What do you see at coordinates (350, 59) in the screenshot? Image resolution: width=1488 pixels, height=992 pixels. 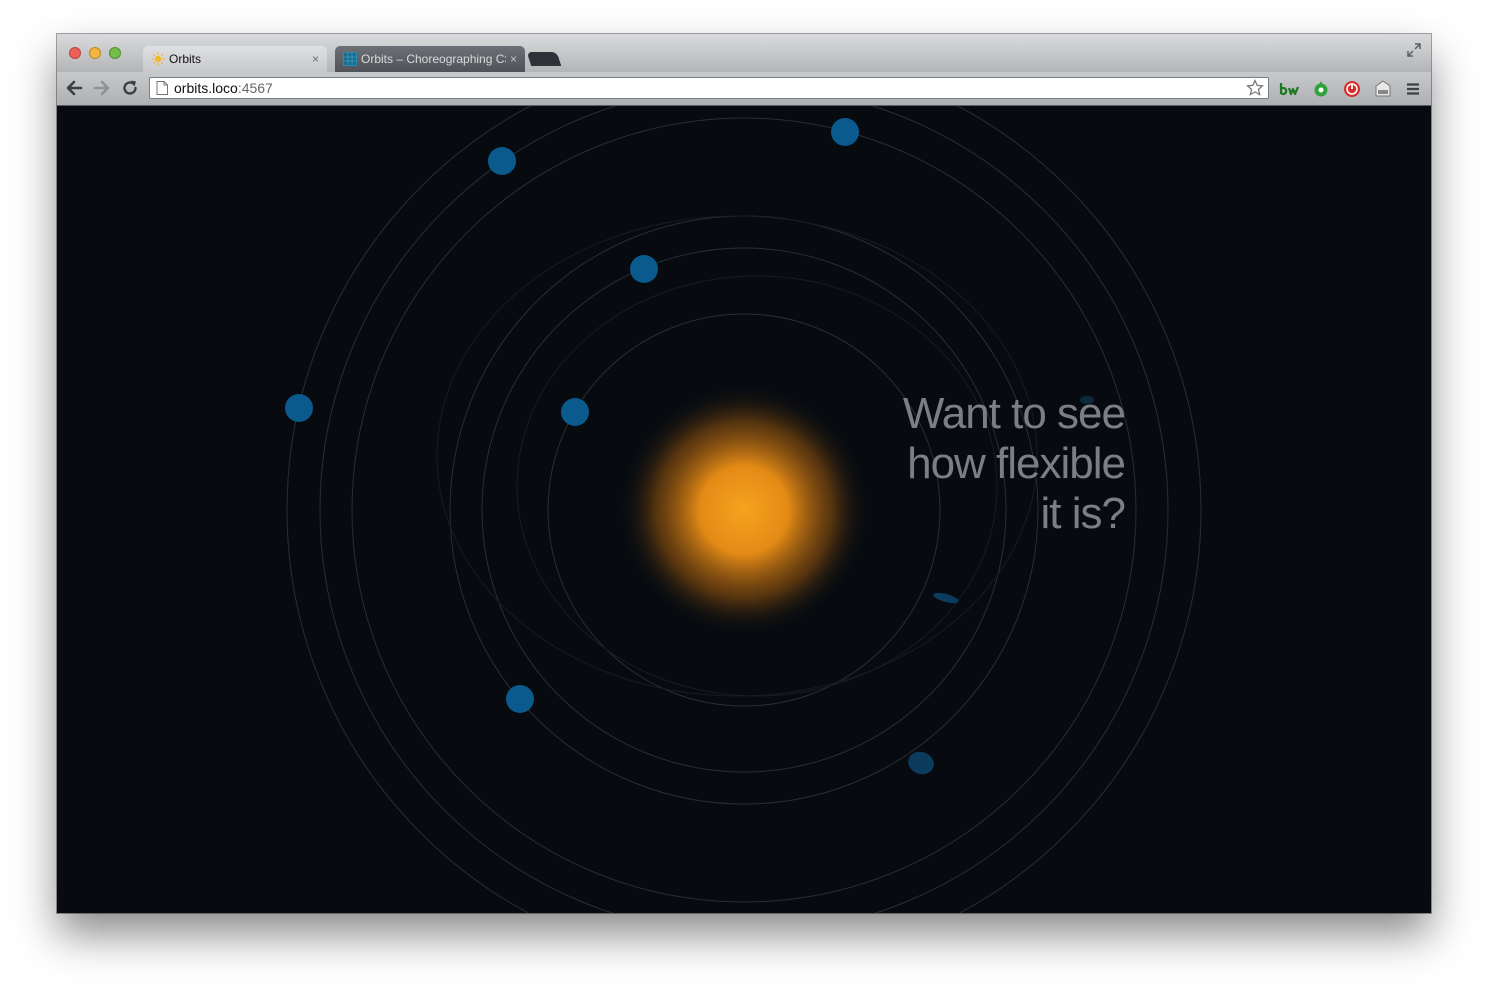 I see `grid-favicon-icon` at bounding box center [350, 59].